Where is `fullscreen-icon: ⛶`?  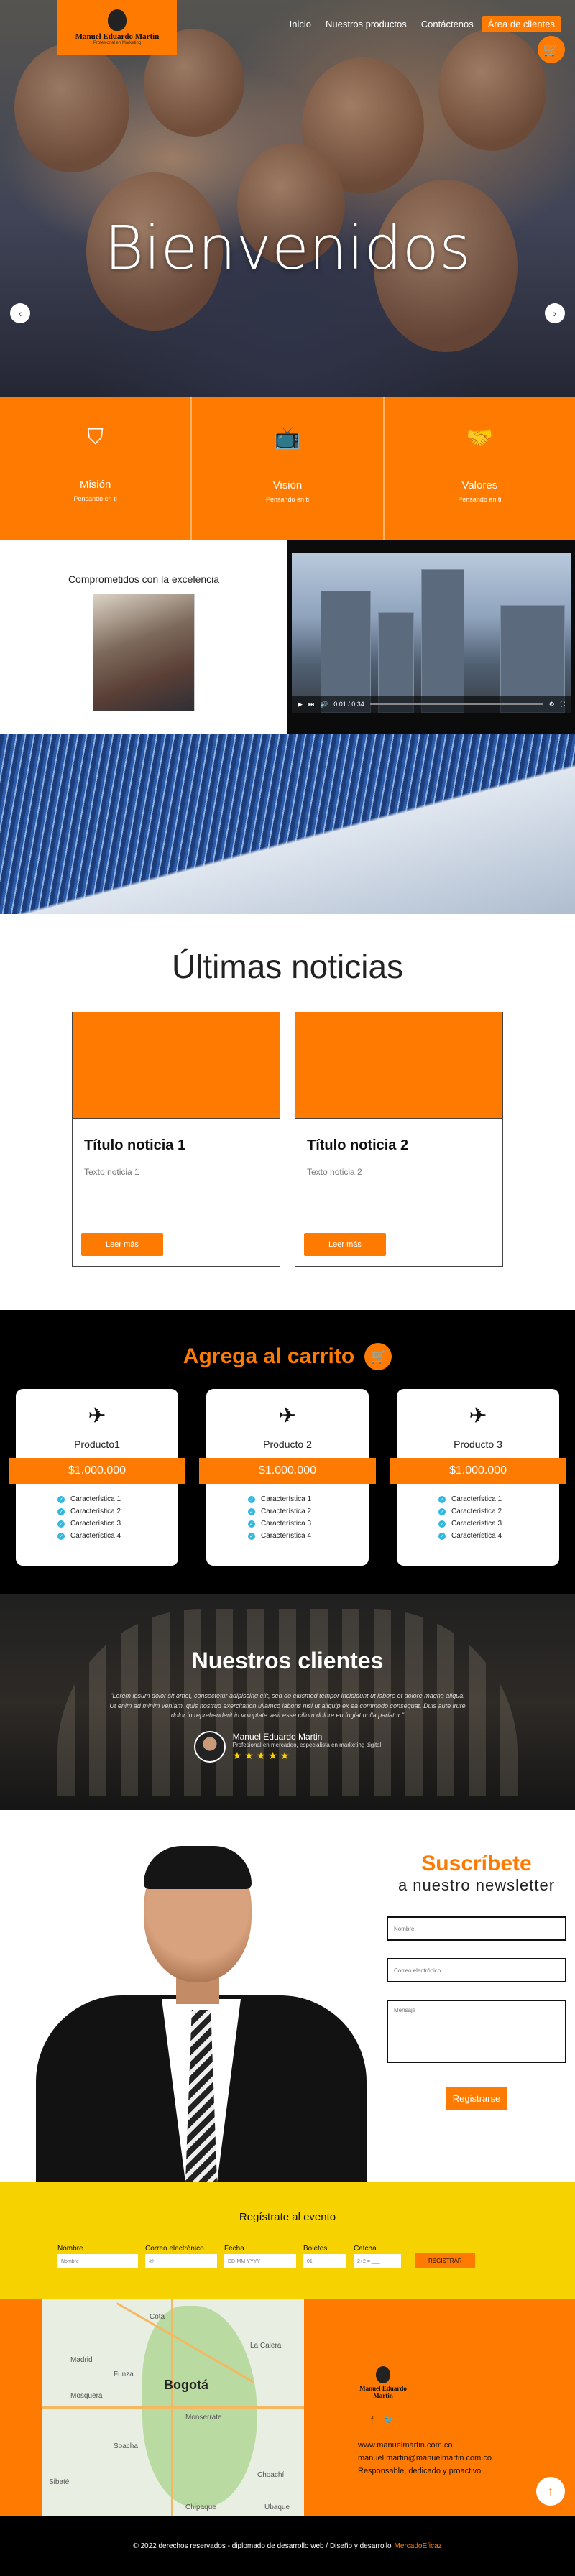
fullscreen-icon: ⛶ is located at coordinates (563, 705).